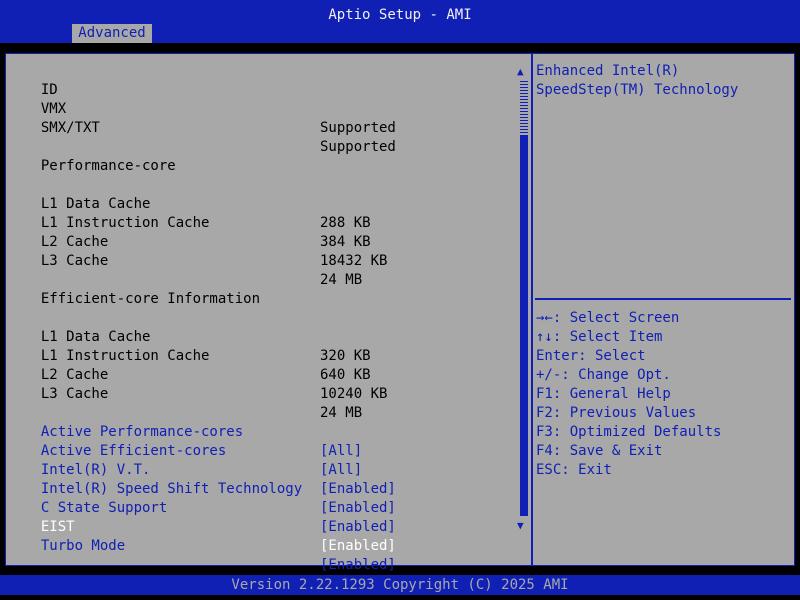  I want to click on scrollbar-thumb, so click(524, 326).